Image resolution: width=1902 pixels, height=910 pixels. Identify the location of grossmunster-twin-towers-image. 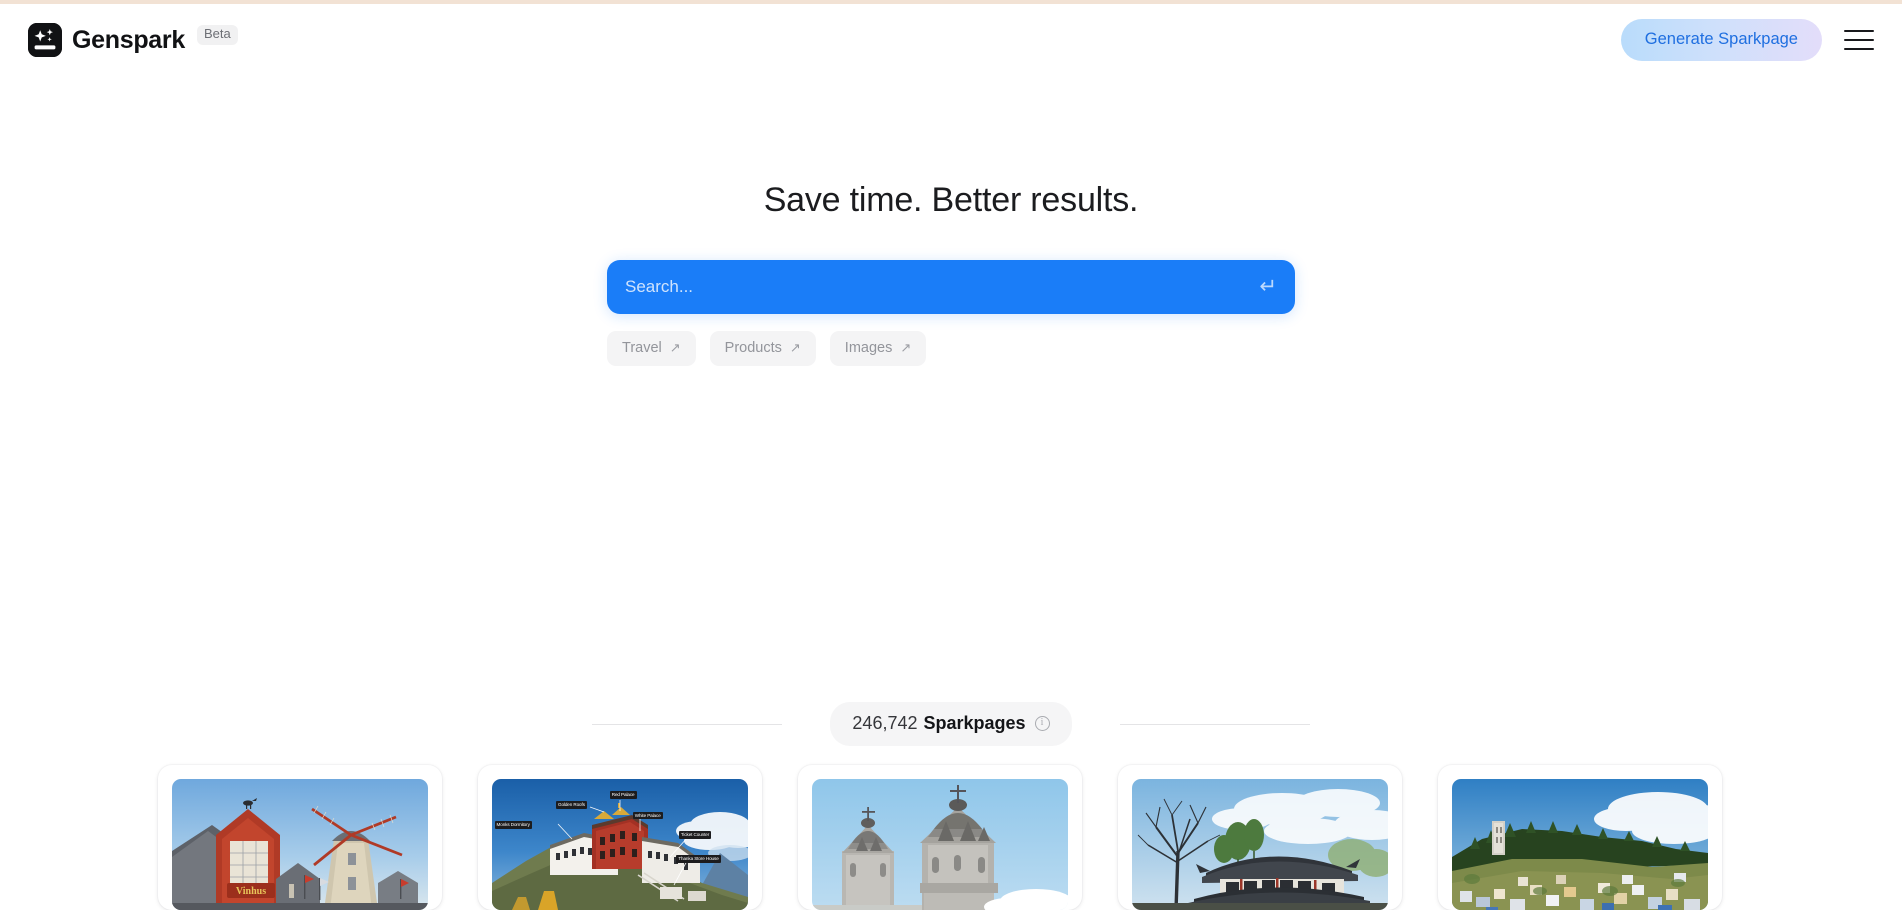
(940, 844).